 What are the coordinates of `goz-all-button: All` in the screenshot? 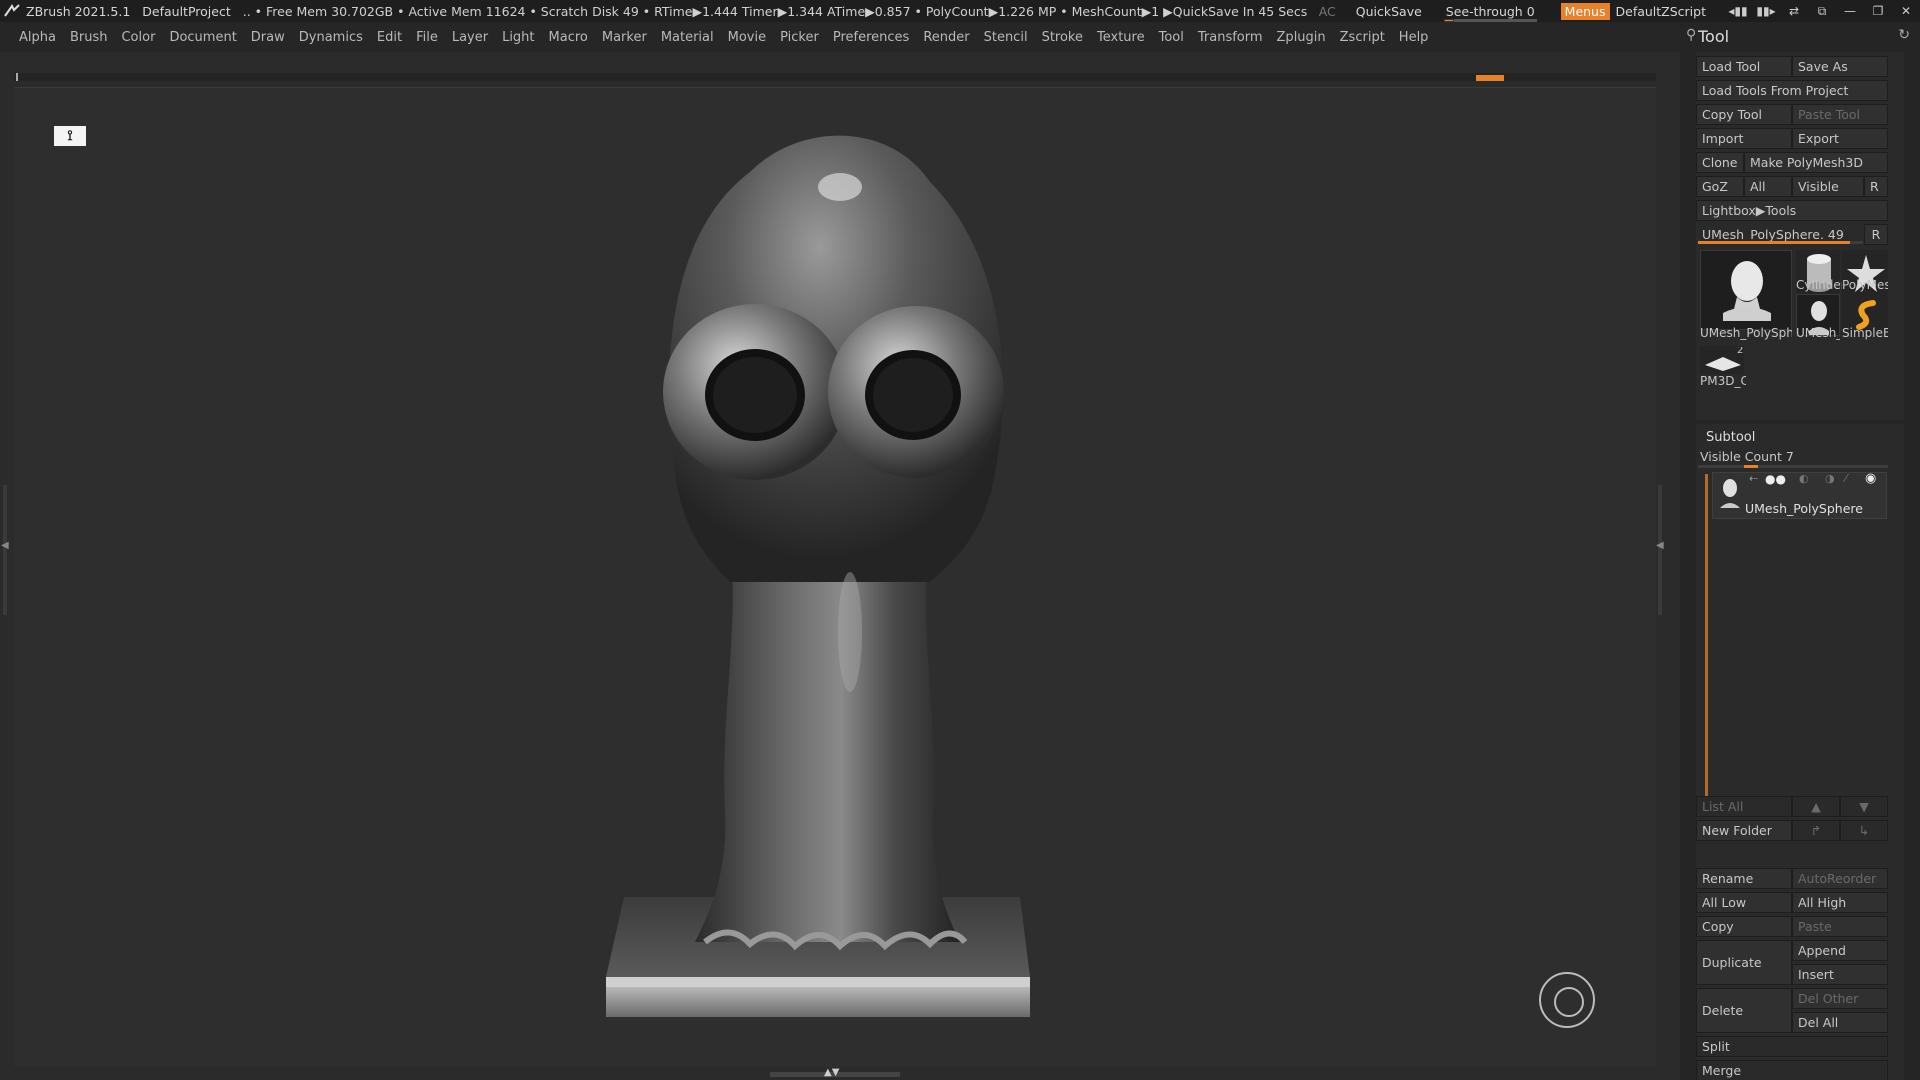 It's located at (1768, 186).